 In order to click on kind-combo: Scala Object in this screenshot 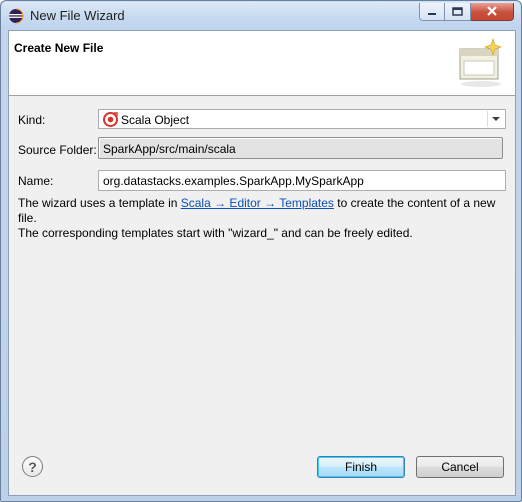, I will do `click(302, 119)`.